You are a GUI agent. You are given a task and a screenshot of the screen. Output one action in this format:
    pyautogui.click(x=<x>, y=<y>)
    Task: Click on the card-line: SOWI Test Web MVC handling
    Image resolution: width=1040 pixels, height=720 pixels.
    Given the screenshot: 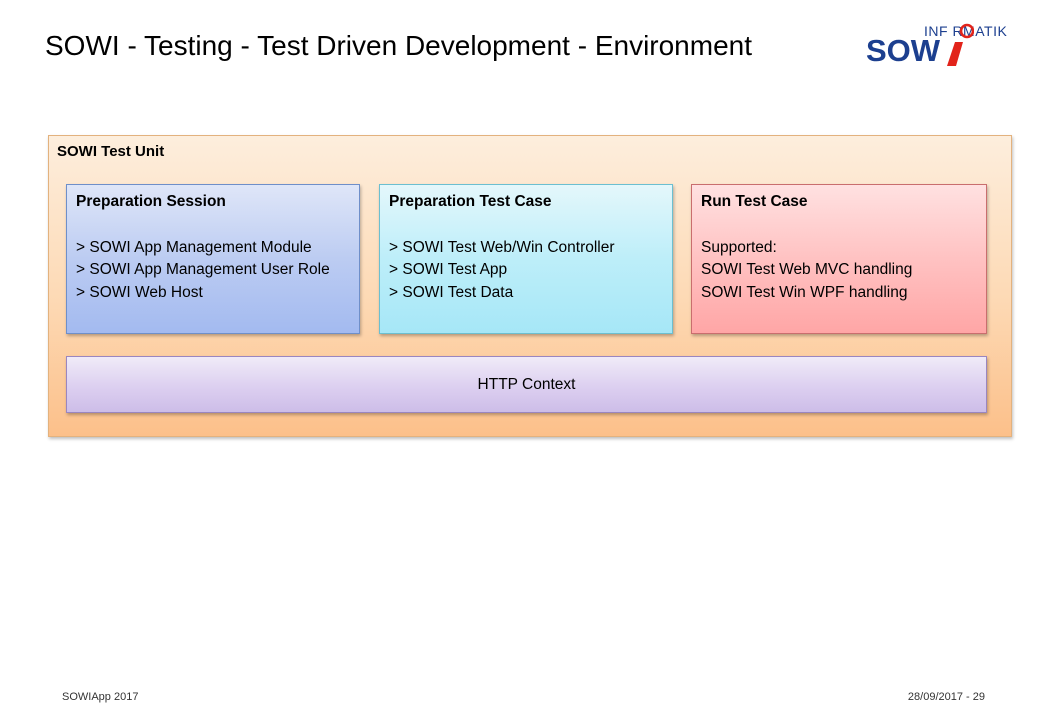 What is the action you would take?
    pyautogui.click(x=807, y=269)
    